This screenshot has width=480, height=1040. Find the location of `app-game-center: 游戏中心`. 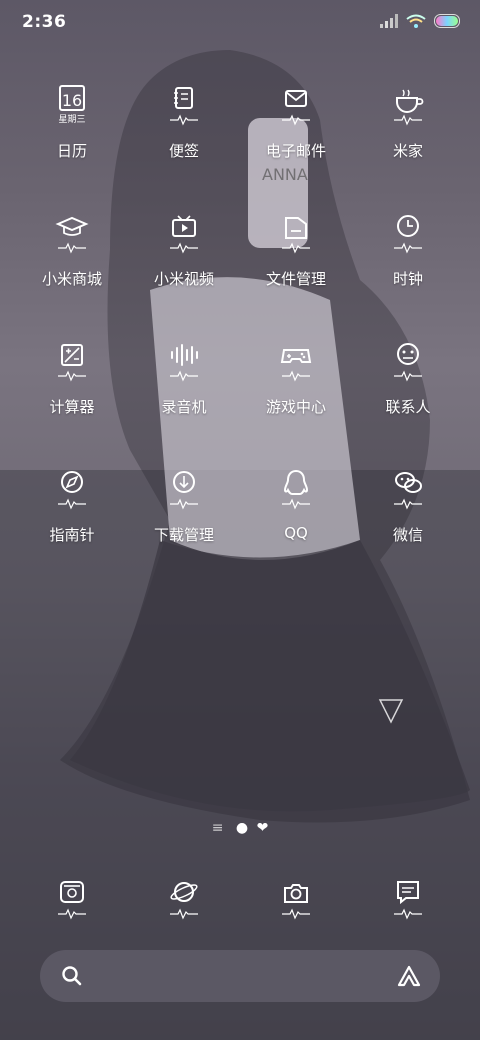

app-game-center: 游戏中心 is located at coordinates (296, 390).